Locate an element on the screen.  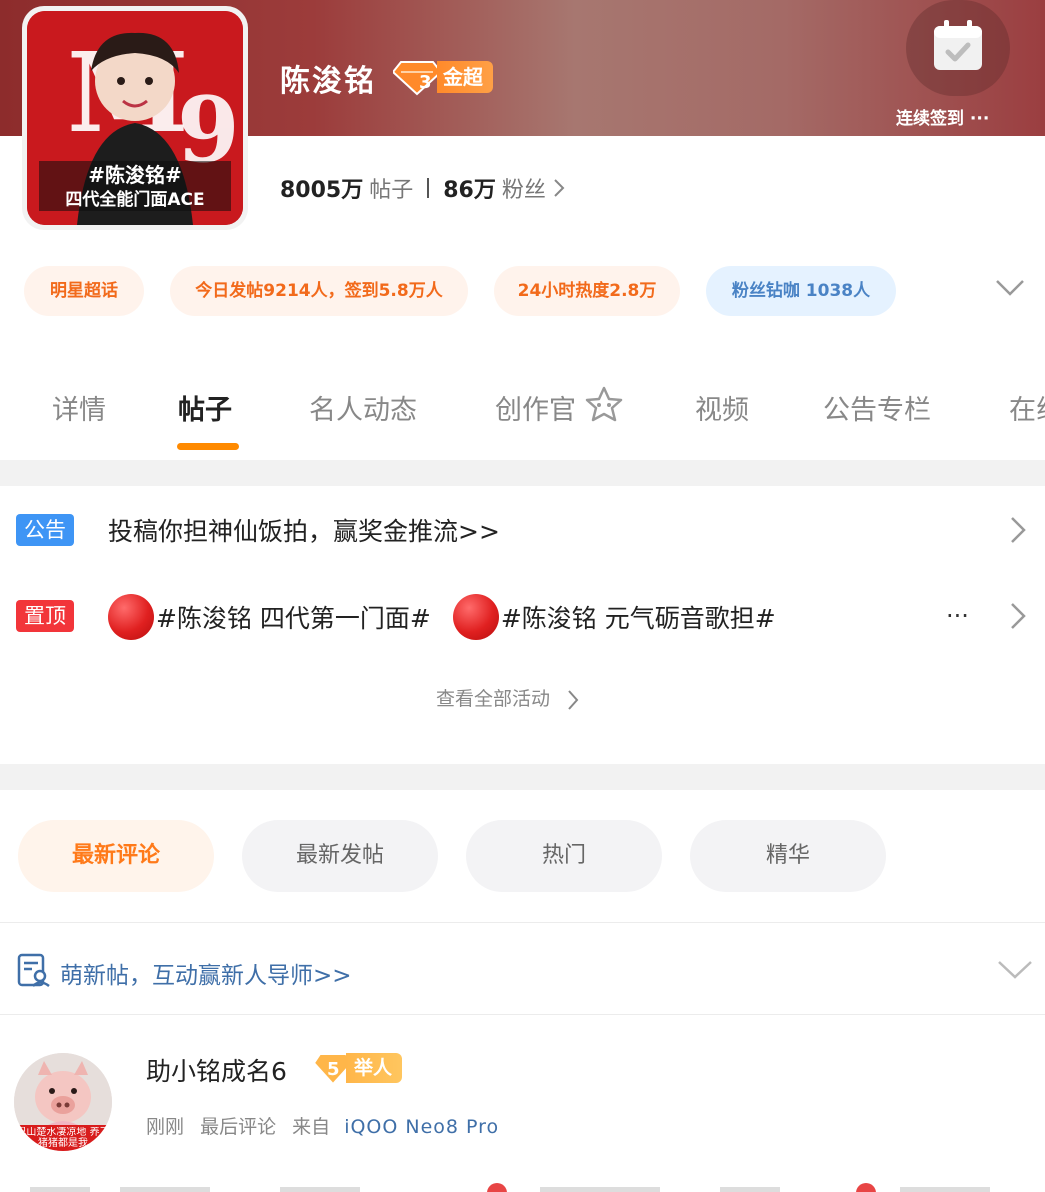
level-label: 金超 is located at coordinates (465, 77).